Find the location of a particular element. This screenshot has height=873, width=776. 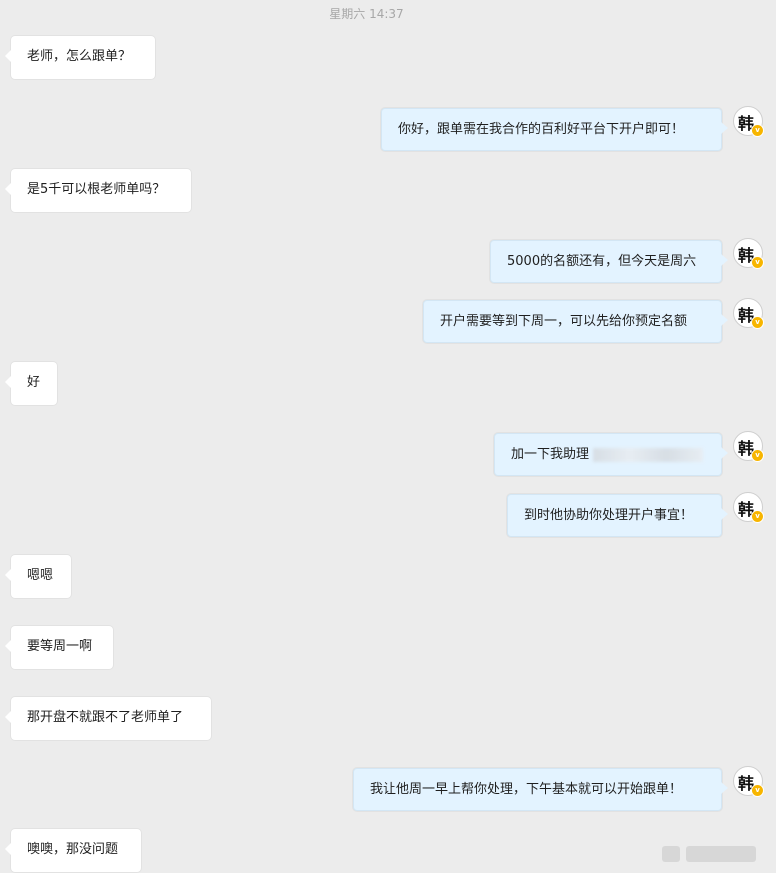

message-text: 到时他协助你处理开户事宜！ is located at coordinates (609, 515).